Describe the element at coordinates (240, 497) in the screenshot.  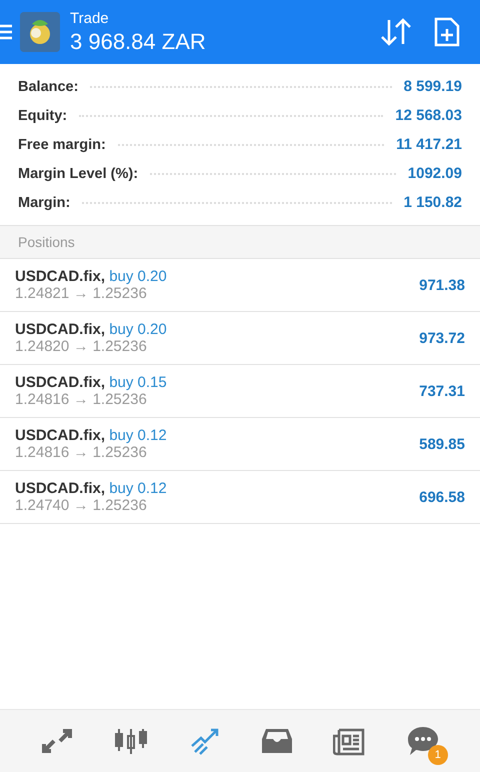
I see `position-row: USDCAD.fix, buy 0.12 1.24740 → 1.25236 696.58` at that location.